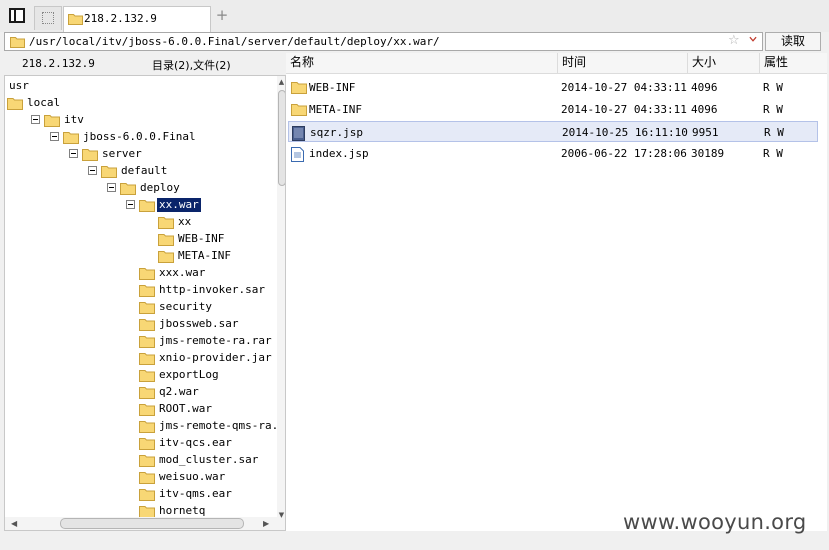  Describe the element at coordinates (734, 40) in the screenshot. I see `bookmark-icon: ☆` at that location.